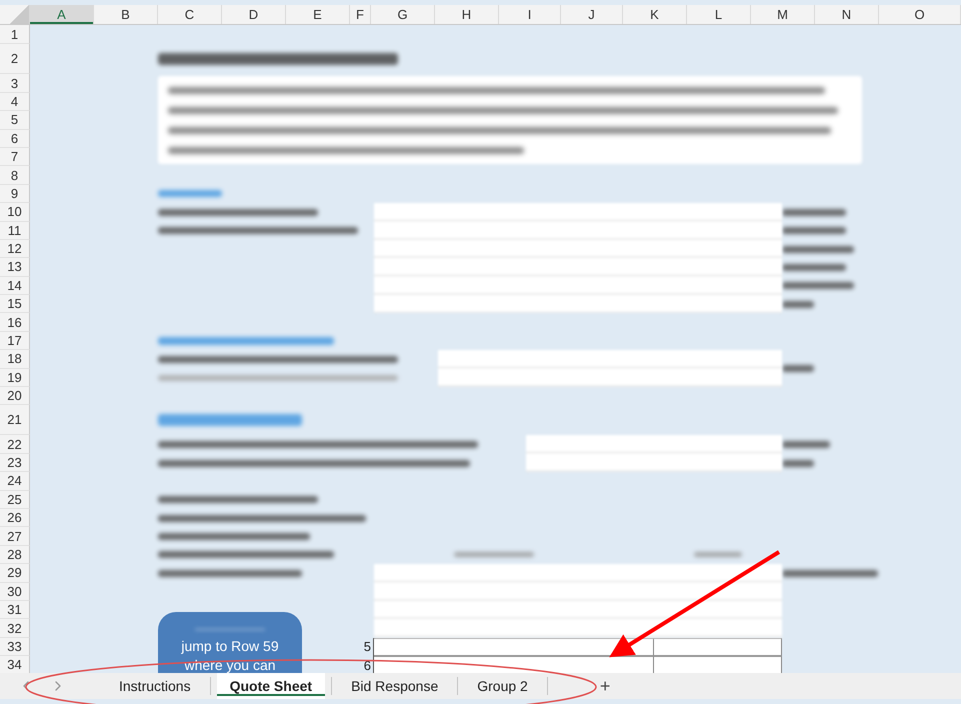 The width and height of the screenshot is (961, 704). I want to click on row-header: 16, so click(15, 322).